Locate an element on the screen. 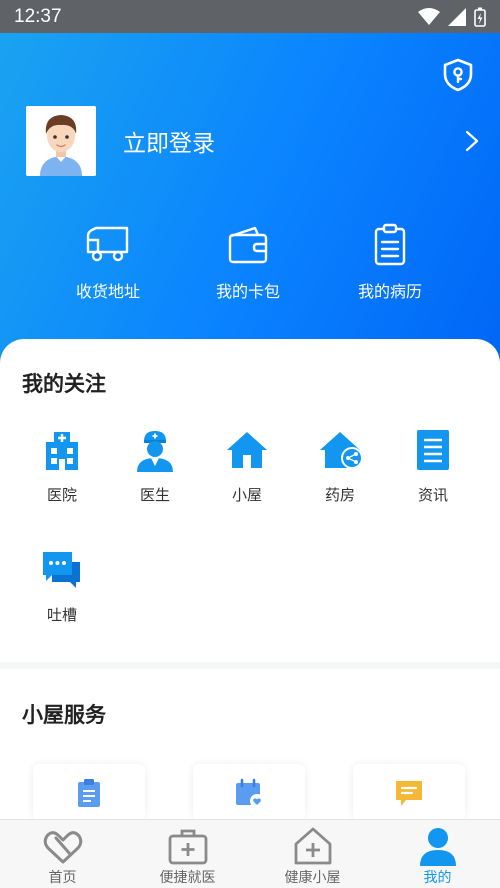 The width and height of the screenshot is (500, 888). avatar-image is located at coordinates (61, 141).